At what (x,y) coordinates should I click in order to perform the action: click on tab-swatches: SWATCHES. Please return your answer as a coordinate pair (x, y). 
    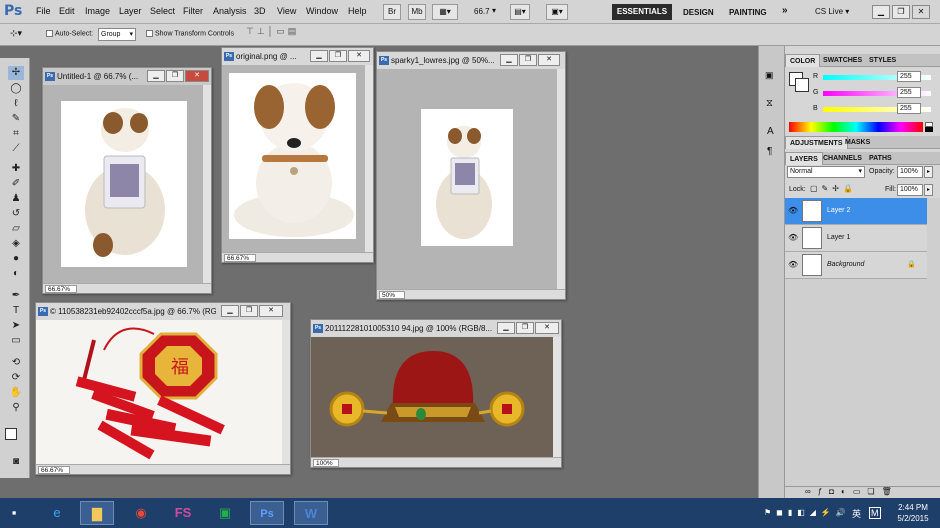
    Looking at the image, I should click on (842, 60).